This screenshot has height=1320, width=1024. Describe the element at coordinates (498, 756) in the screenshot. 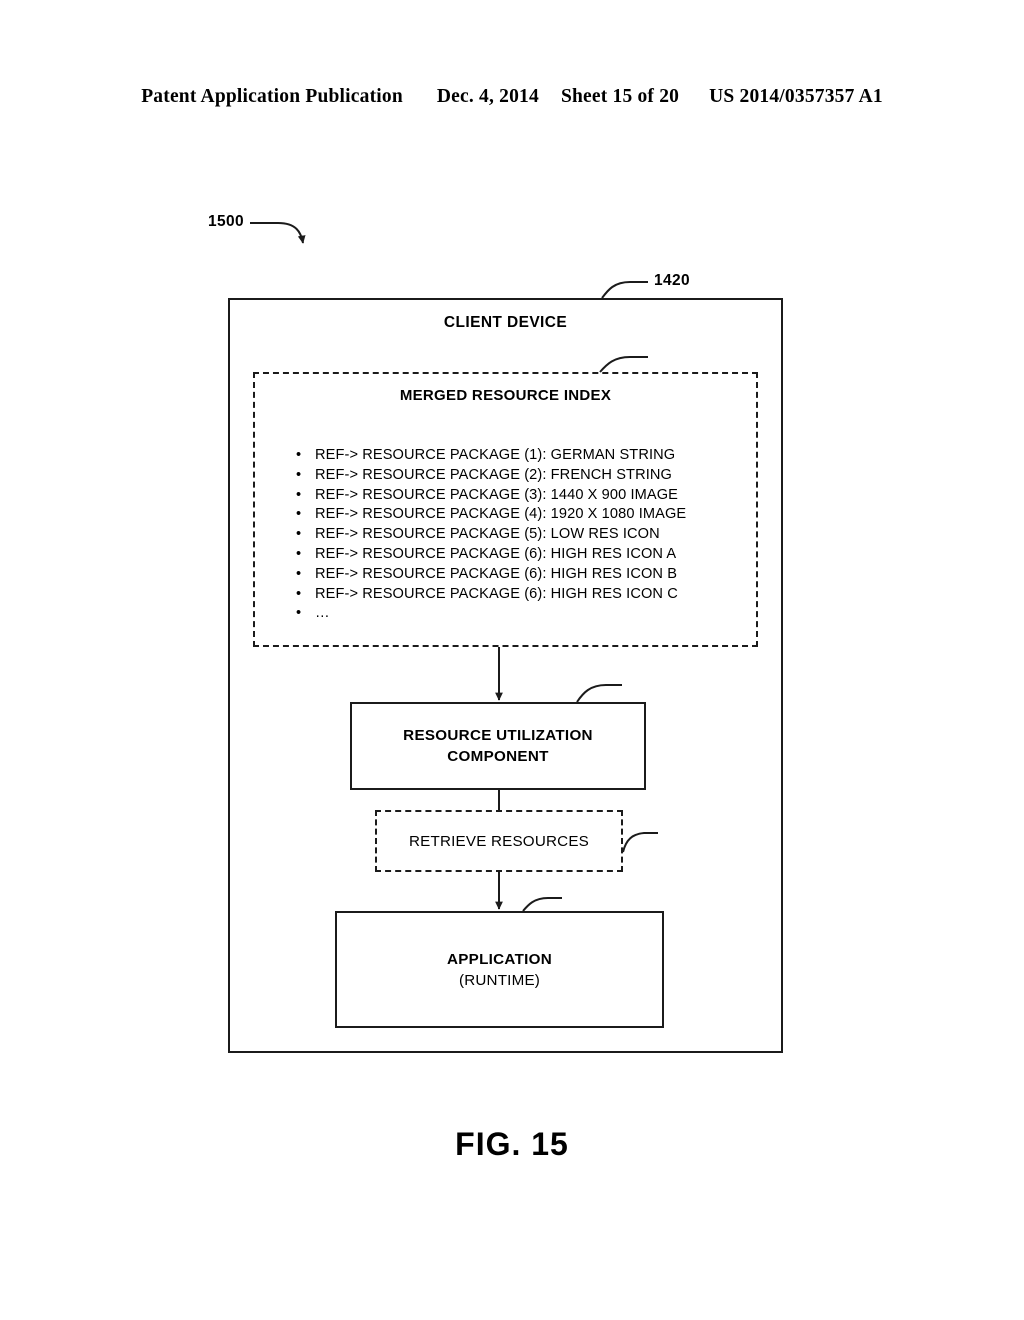

I see `resource-utilization-line-2: COMPONENT` at that location.